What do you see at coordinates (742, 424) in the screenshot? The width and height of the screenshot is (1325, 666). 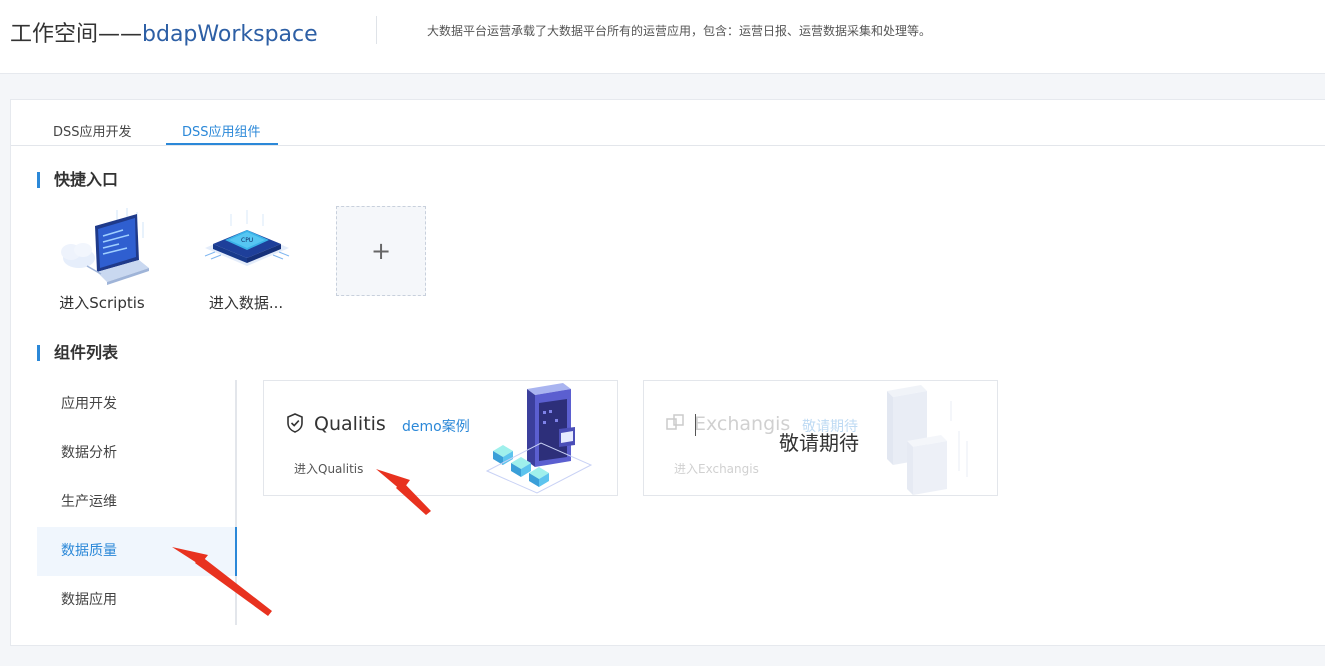 I see `card-name: Exchangis` at bounding box center [742, 424].